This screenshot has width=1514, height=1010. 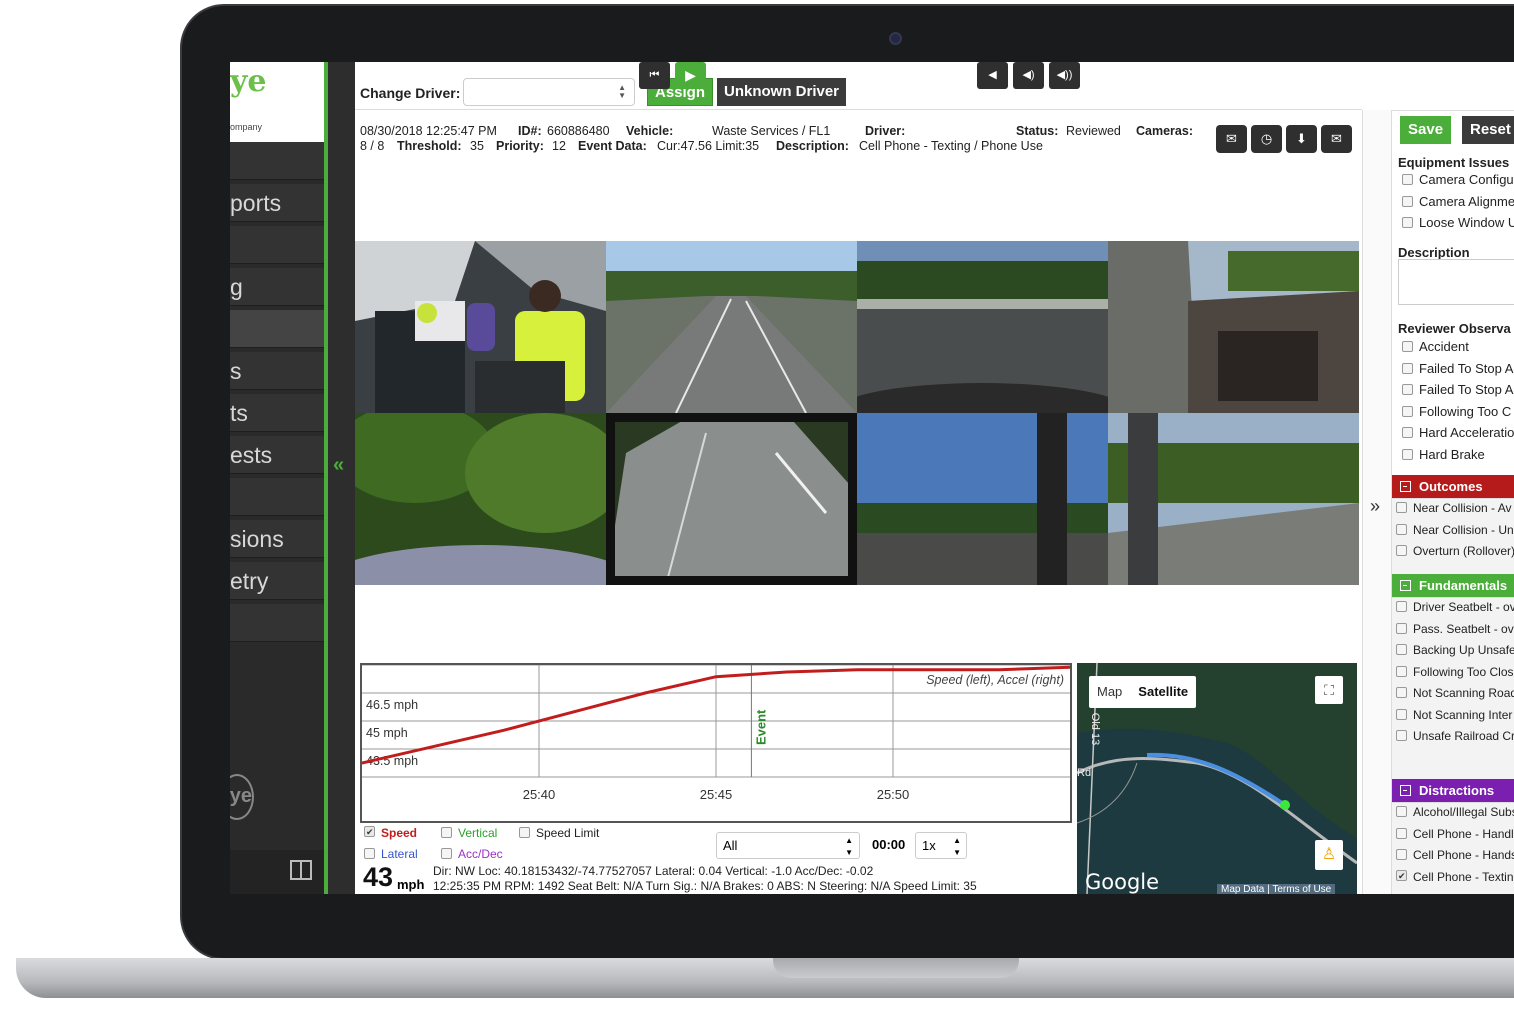 What do you see at coordinates (1455, 672) in the screenshot?
I see `review-checkbox-item: Following Too Clos` at bounding box center [1455, 672].